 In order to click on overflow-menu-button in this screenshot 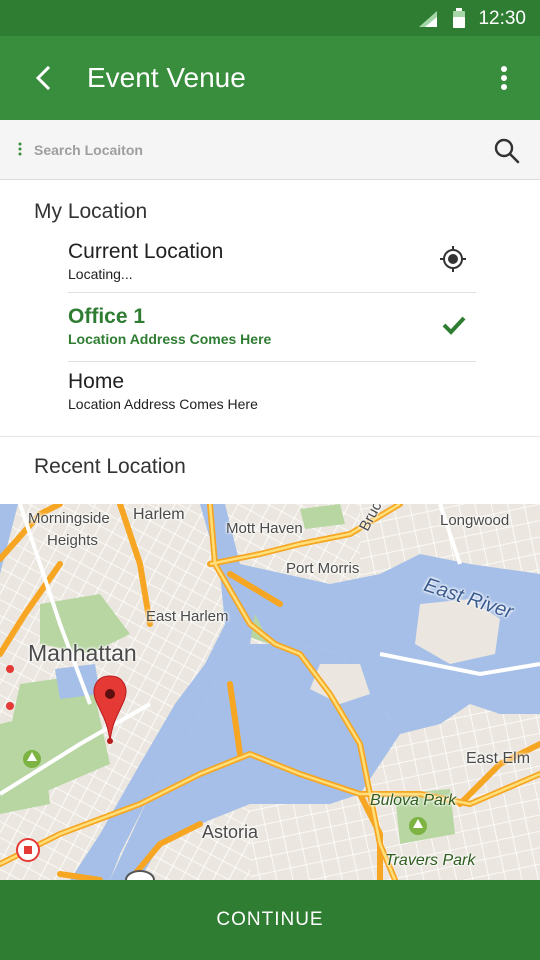, I will do `click(504, 78)`.